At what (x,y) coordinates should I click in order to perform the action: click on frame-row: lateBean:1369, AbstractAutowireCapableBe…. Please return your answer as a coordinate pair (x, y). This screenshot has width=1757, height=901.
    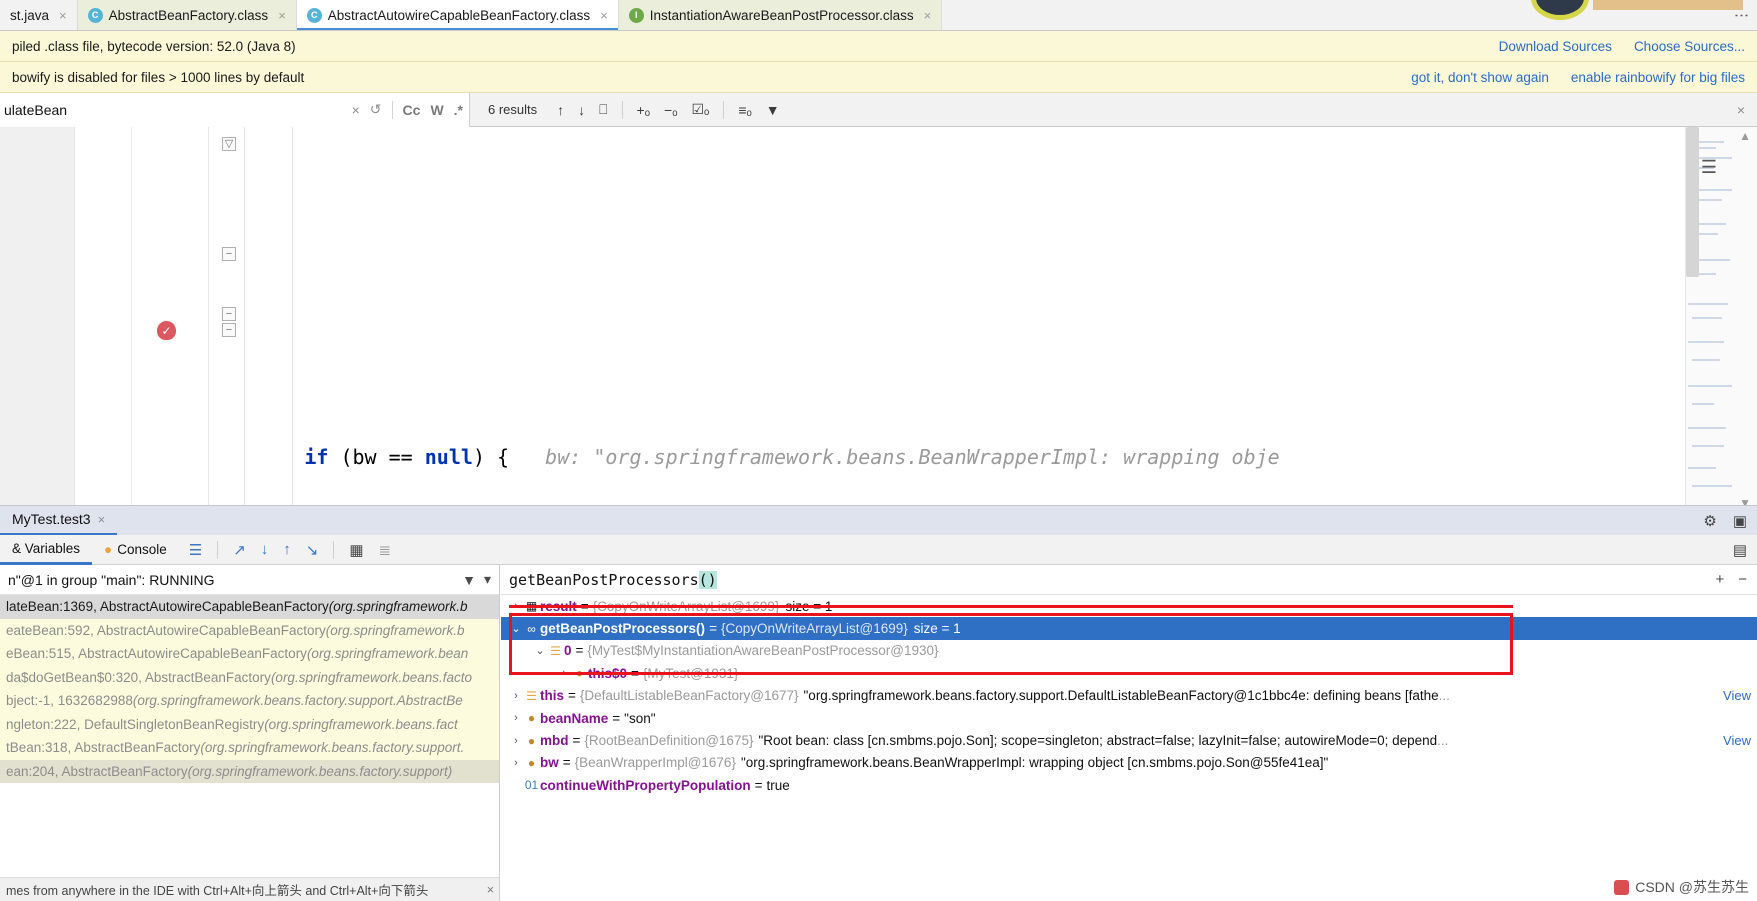
    Looking at the image, I should click on (249, 607).